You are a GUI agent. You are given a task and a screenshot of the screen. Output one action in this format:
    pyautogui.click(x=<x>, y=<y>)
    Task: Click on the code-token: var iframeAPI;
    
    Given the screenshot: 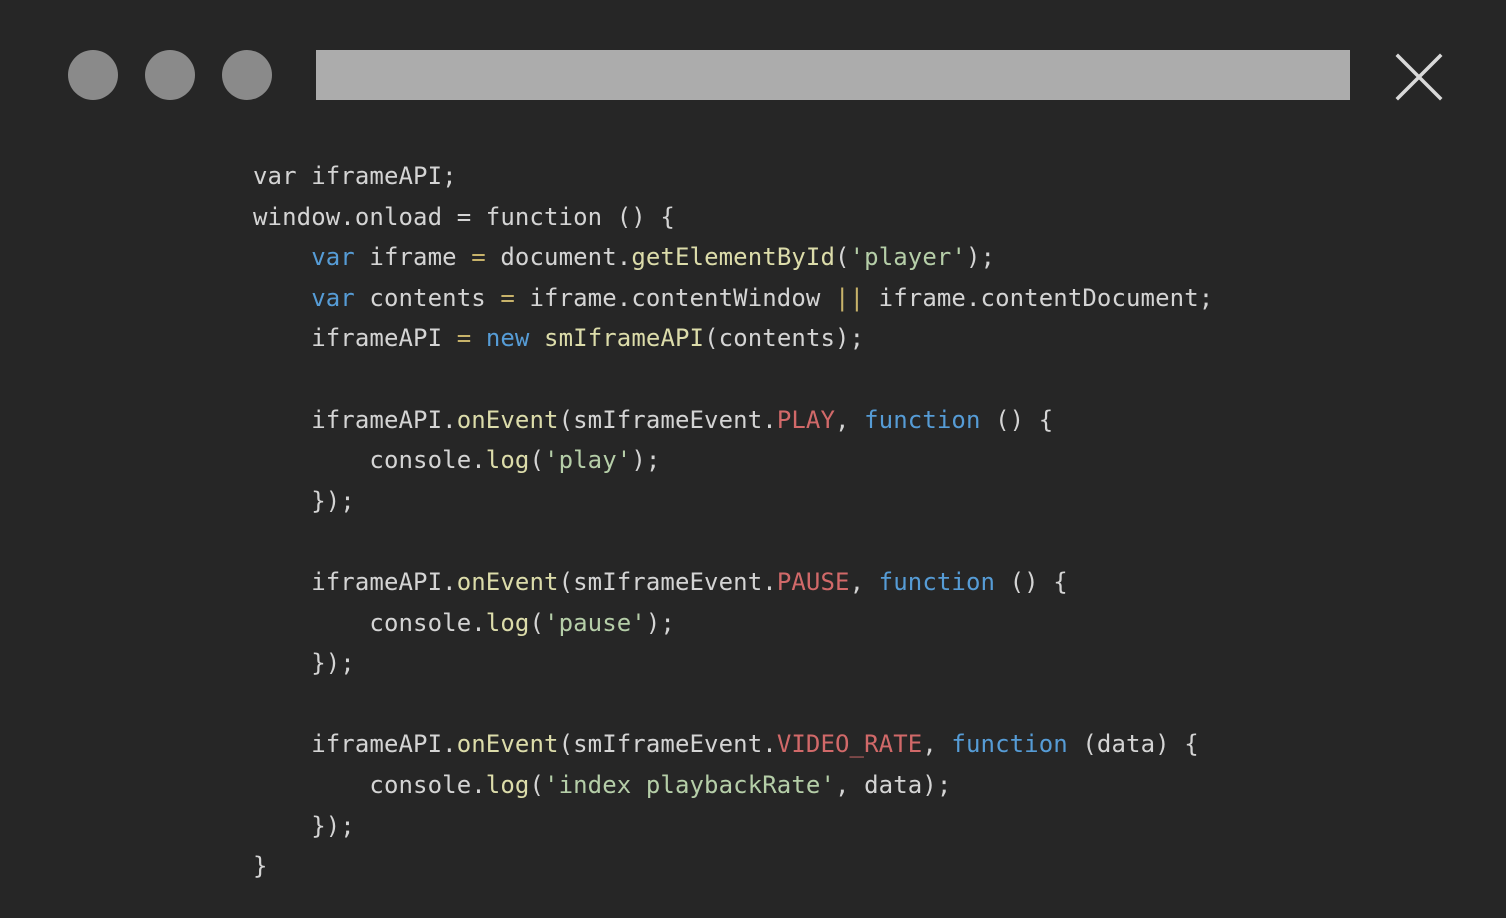 What is the action you would take?
    pyautogui.click(x=355, y=176)
    